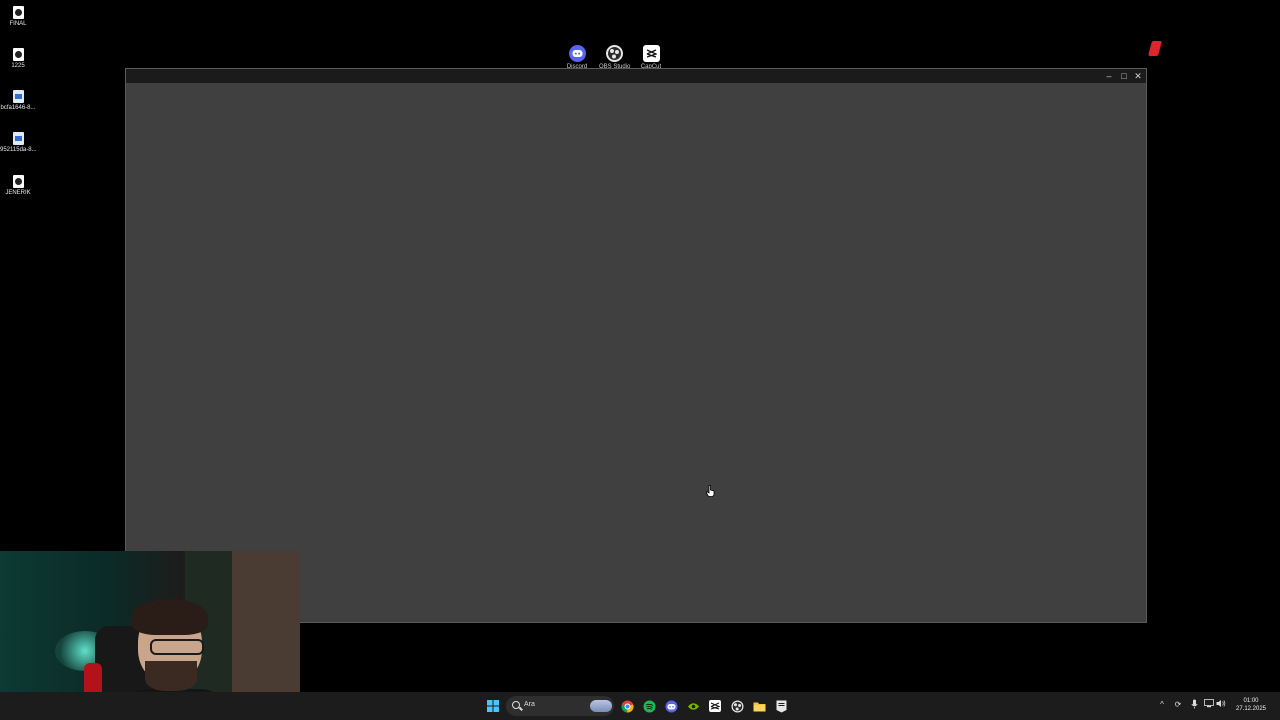  I want to click on desktop-icon-jenerik: JENERIK, so click(18, 183).